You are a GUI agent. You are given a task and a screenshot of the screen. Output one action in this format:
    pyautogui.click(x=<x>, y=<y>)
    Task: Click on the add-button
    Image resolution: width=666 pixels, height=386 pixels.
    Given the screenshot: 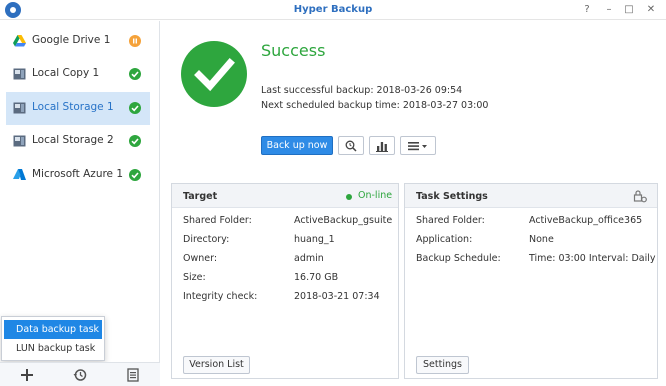 What is the action you would take?
    pyautogui.click(x=26, y=374)
    